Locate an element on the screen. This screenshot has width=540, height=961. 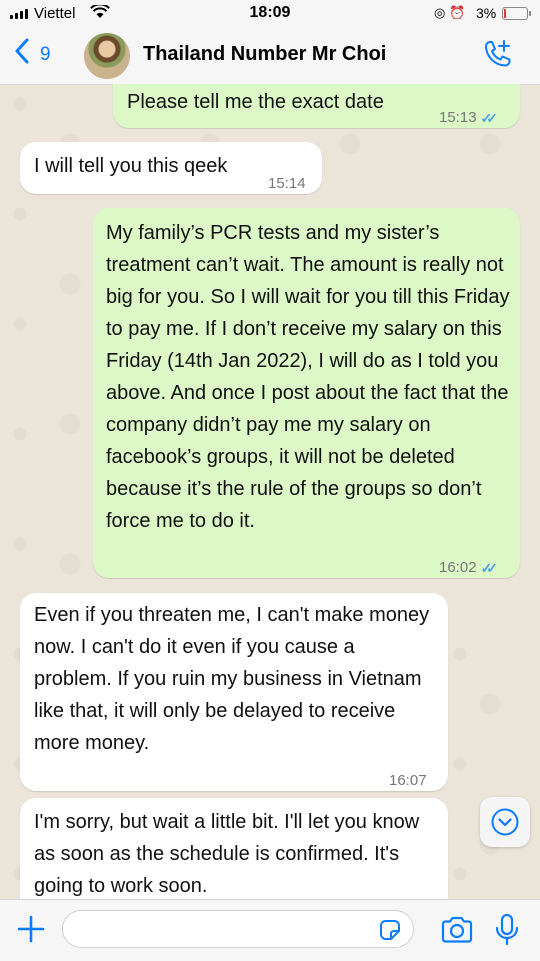
scroll-to-bottom-button is located at coordinates (505, 822).